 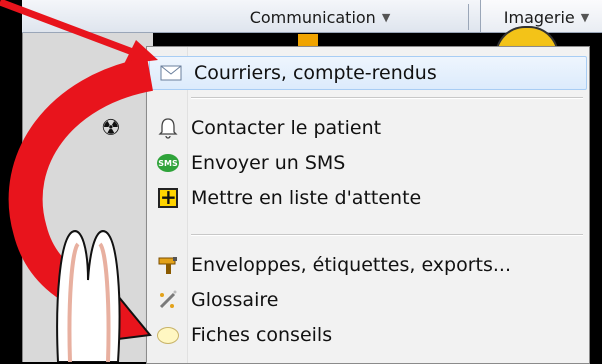 What do you see at coordinates (168, 197) in the screenshot?
I see `plus-box-icon: +` at bounding box center [168, 197].